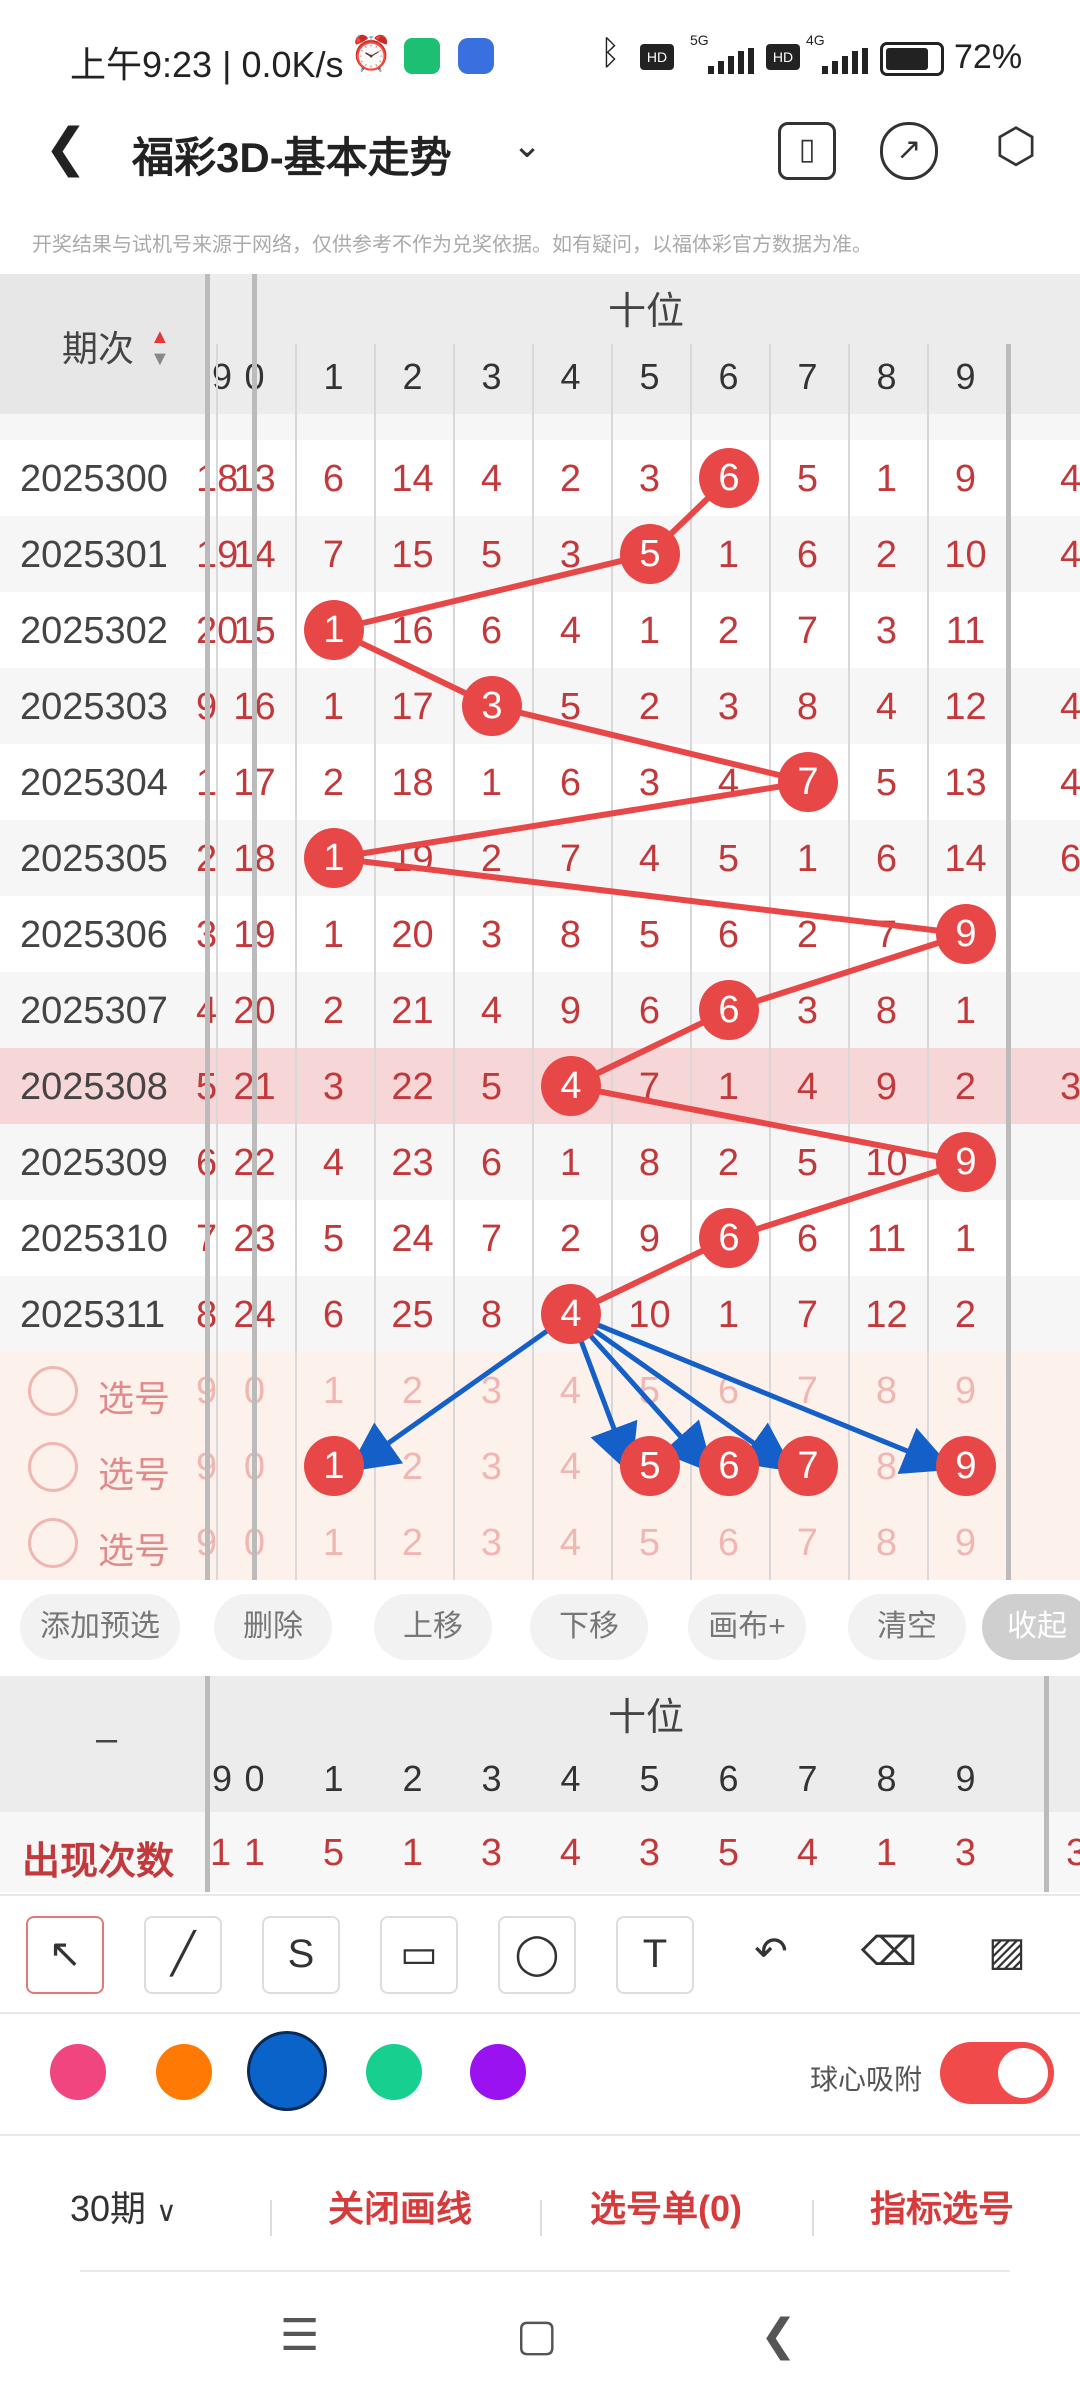 The height and width of the screenshot is (2400, 1080). Describe the element at coordinates (1073, 1853) in the screenshot. I see `stats-right-partial: 3` at that location.